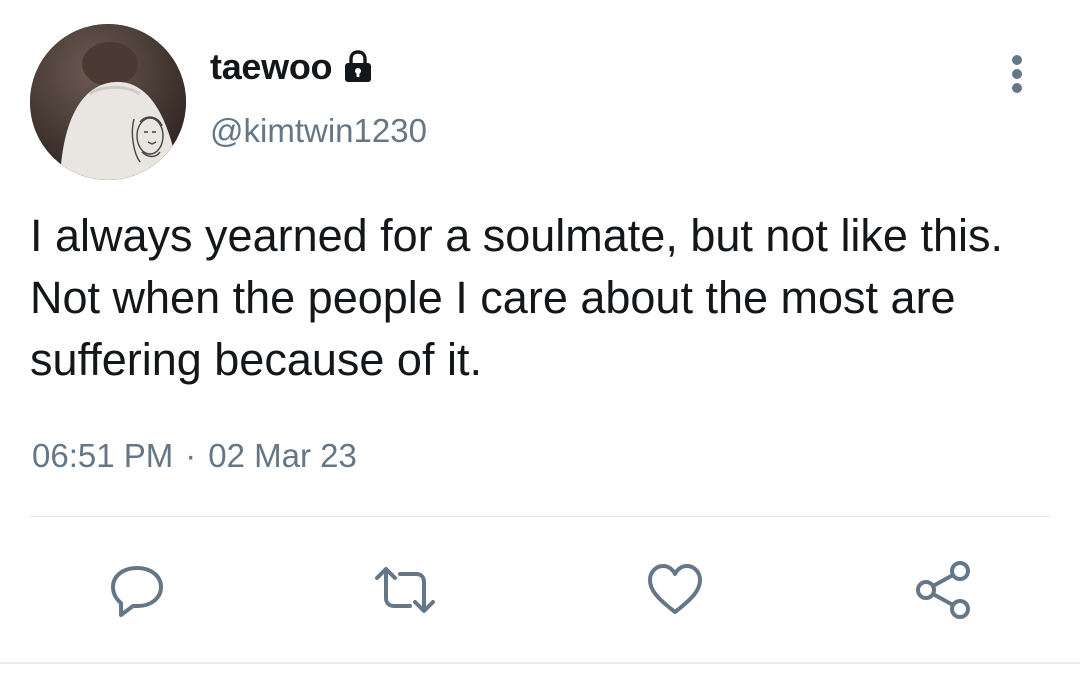 The width and height of the screenshot is (1080, 681). I want to click on reply-button, so click(137, 590).